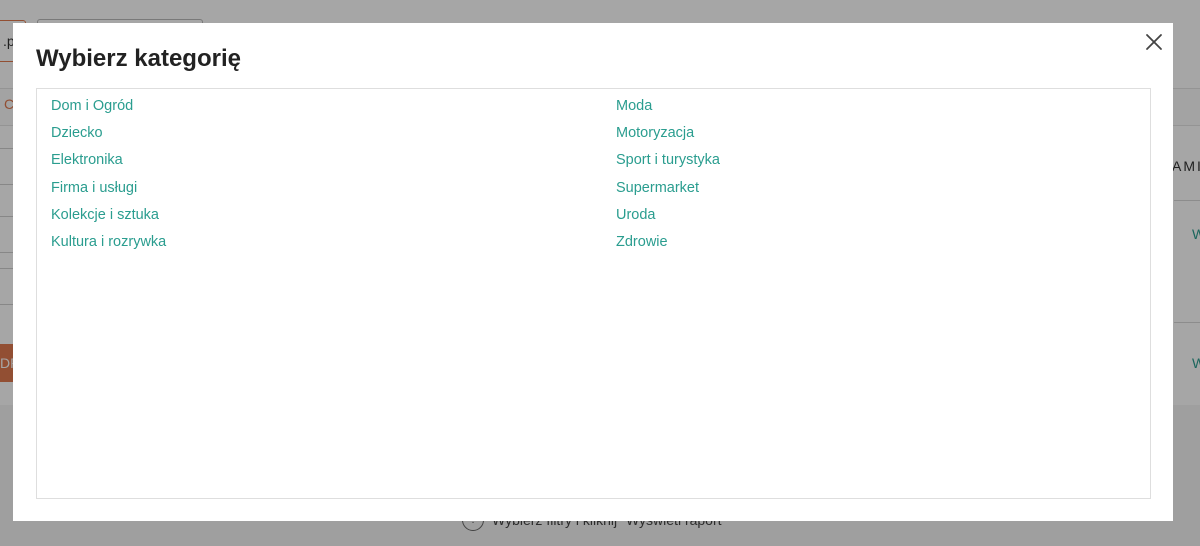 Image resolution: width=1200 pixels, height=546 pixels. I want to click on list-item: Moda, so click(668, 107).